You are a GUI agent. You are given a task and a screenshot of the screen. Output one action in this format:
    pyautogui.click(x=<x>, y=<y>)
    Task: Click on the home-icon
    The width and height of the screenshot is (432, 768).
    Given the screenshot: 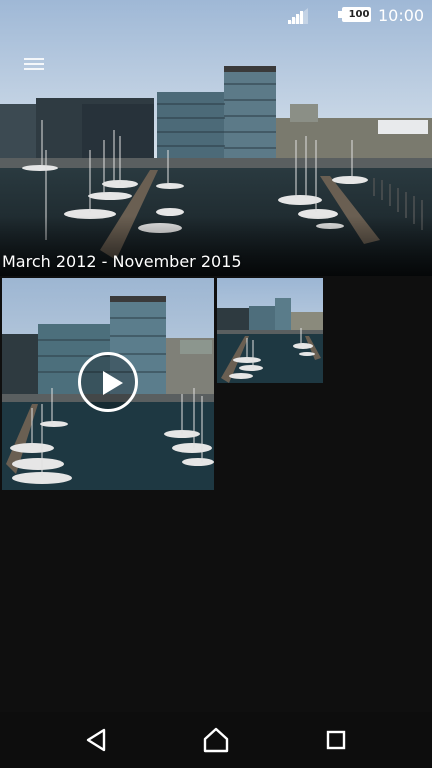 What is the action you would take?
    pyautogui.click(x=216, y=740)
    